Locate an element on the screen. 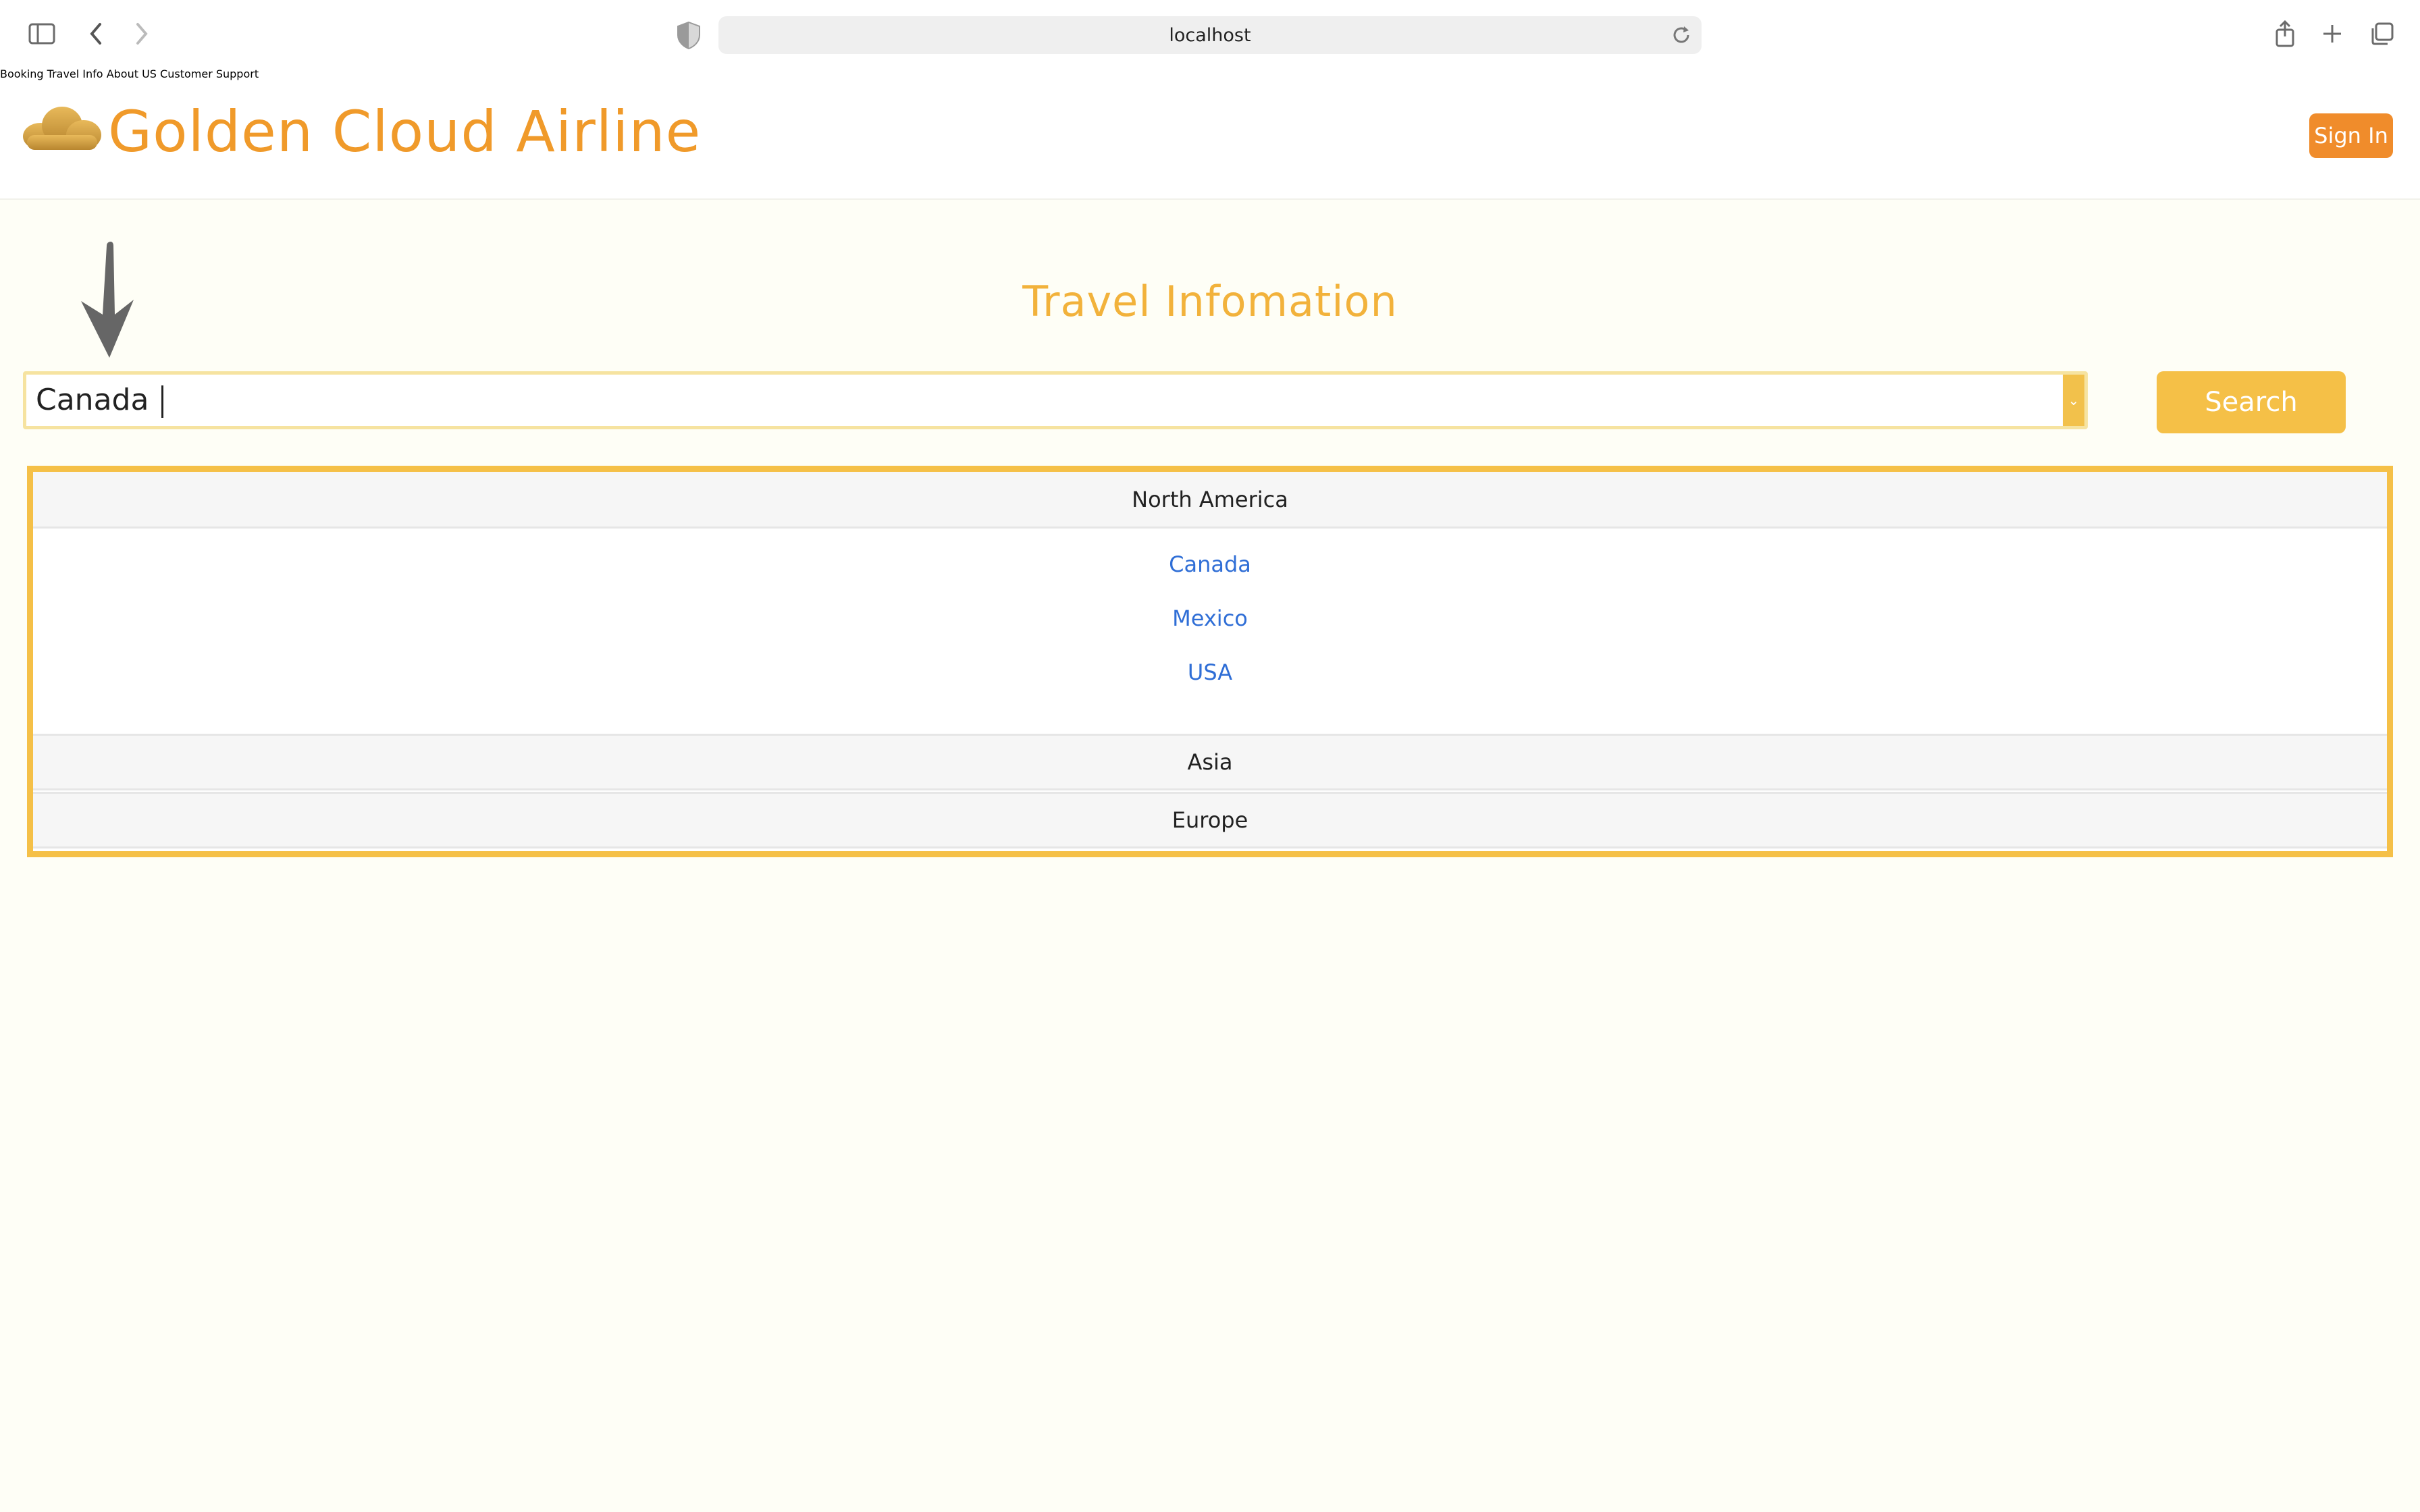  sign-in-button: Sign In is located at coordinates (2351, 135).